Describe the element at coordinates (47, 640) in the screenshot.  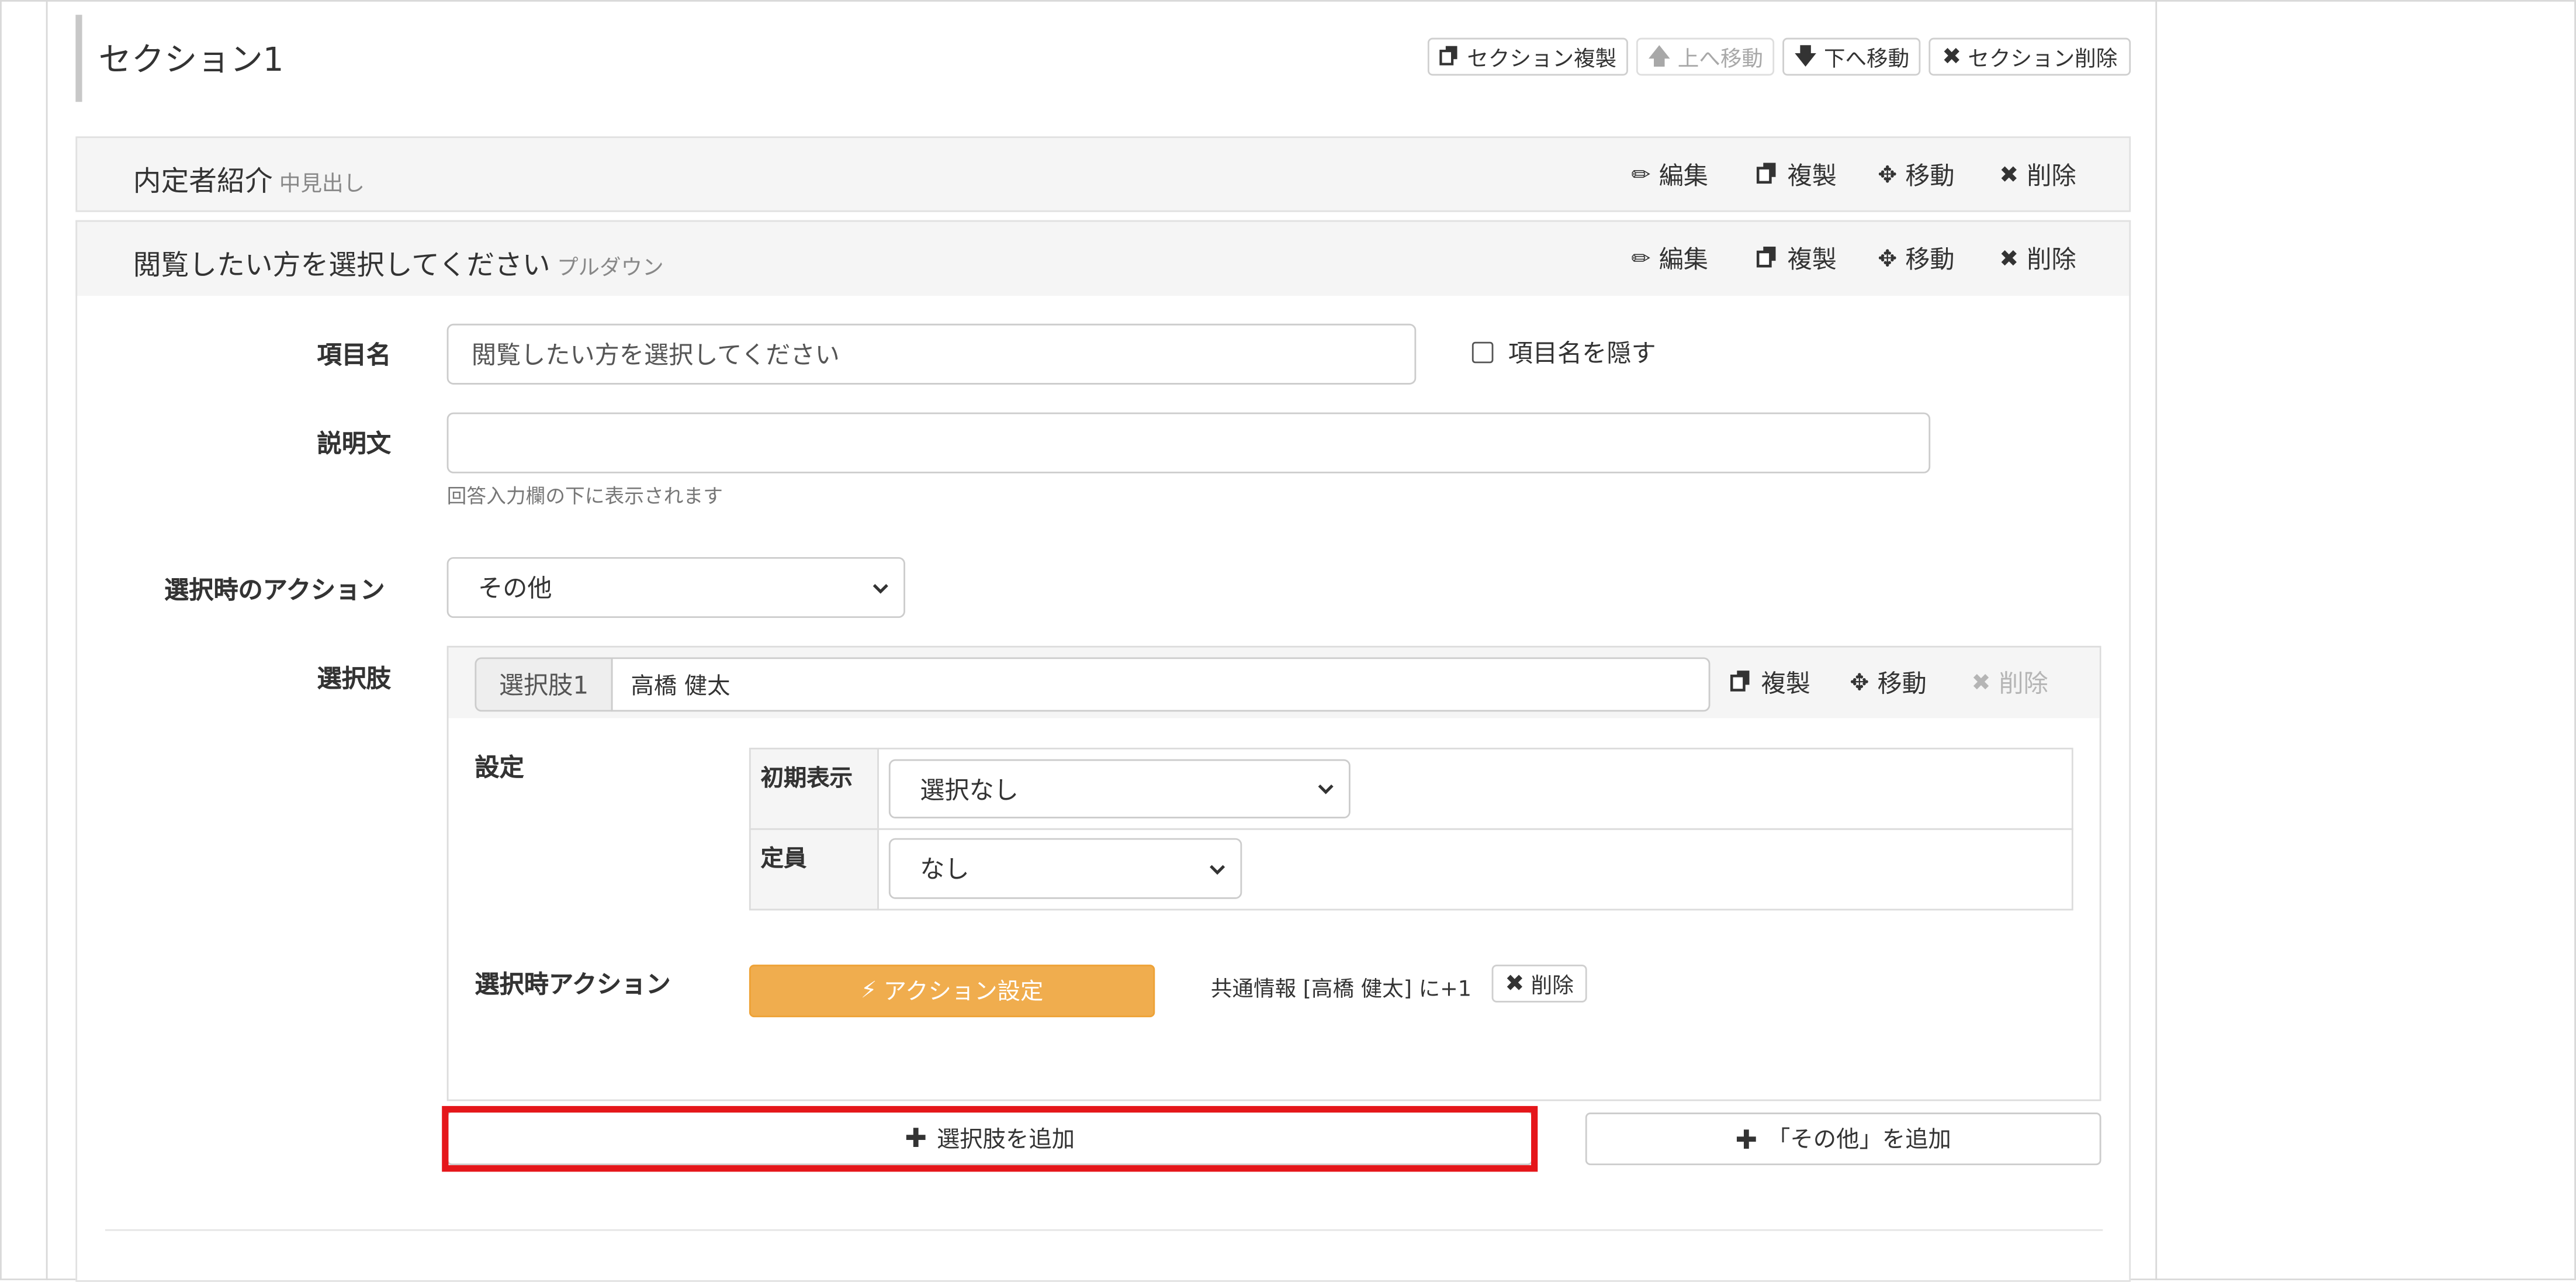
I see `left-divider` at that location.